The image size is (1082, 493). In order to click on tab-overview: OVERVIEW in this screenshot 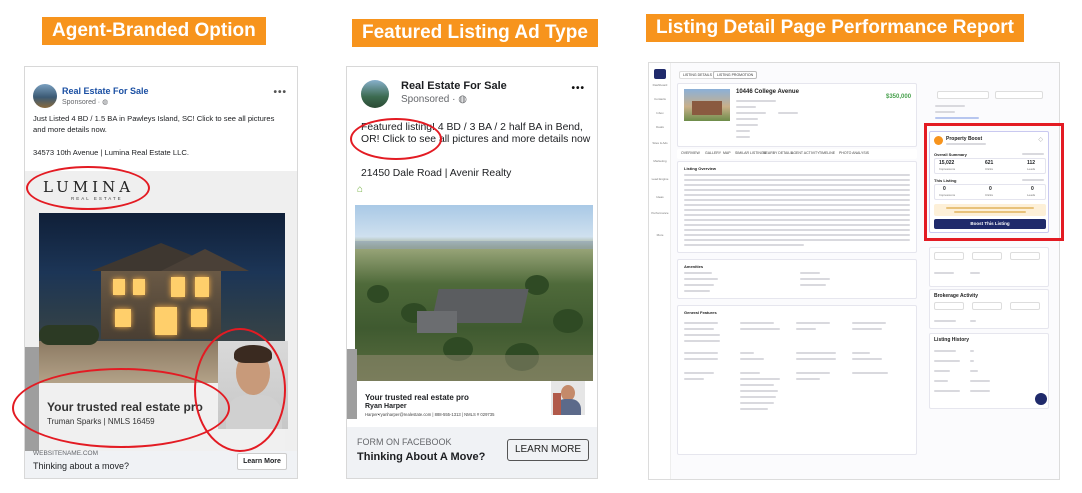, I will do `click(690, 153)`.